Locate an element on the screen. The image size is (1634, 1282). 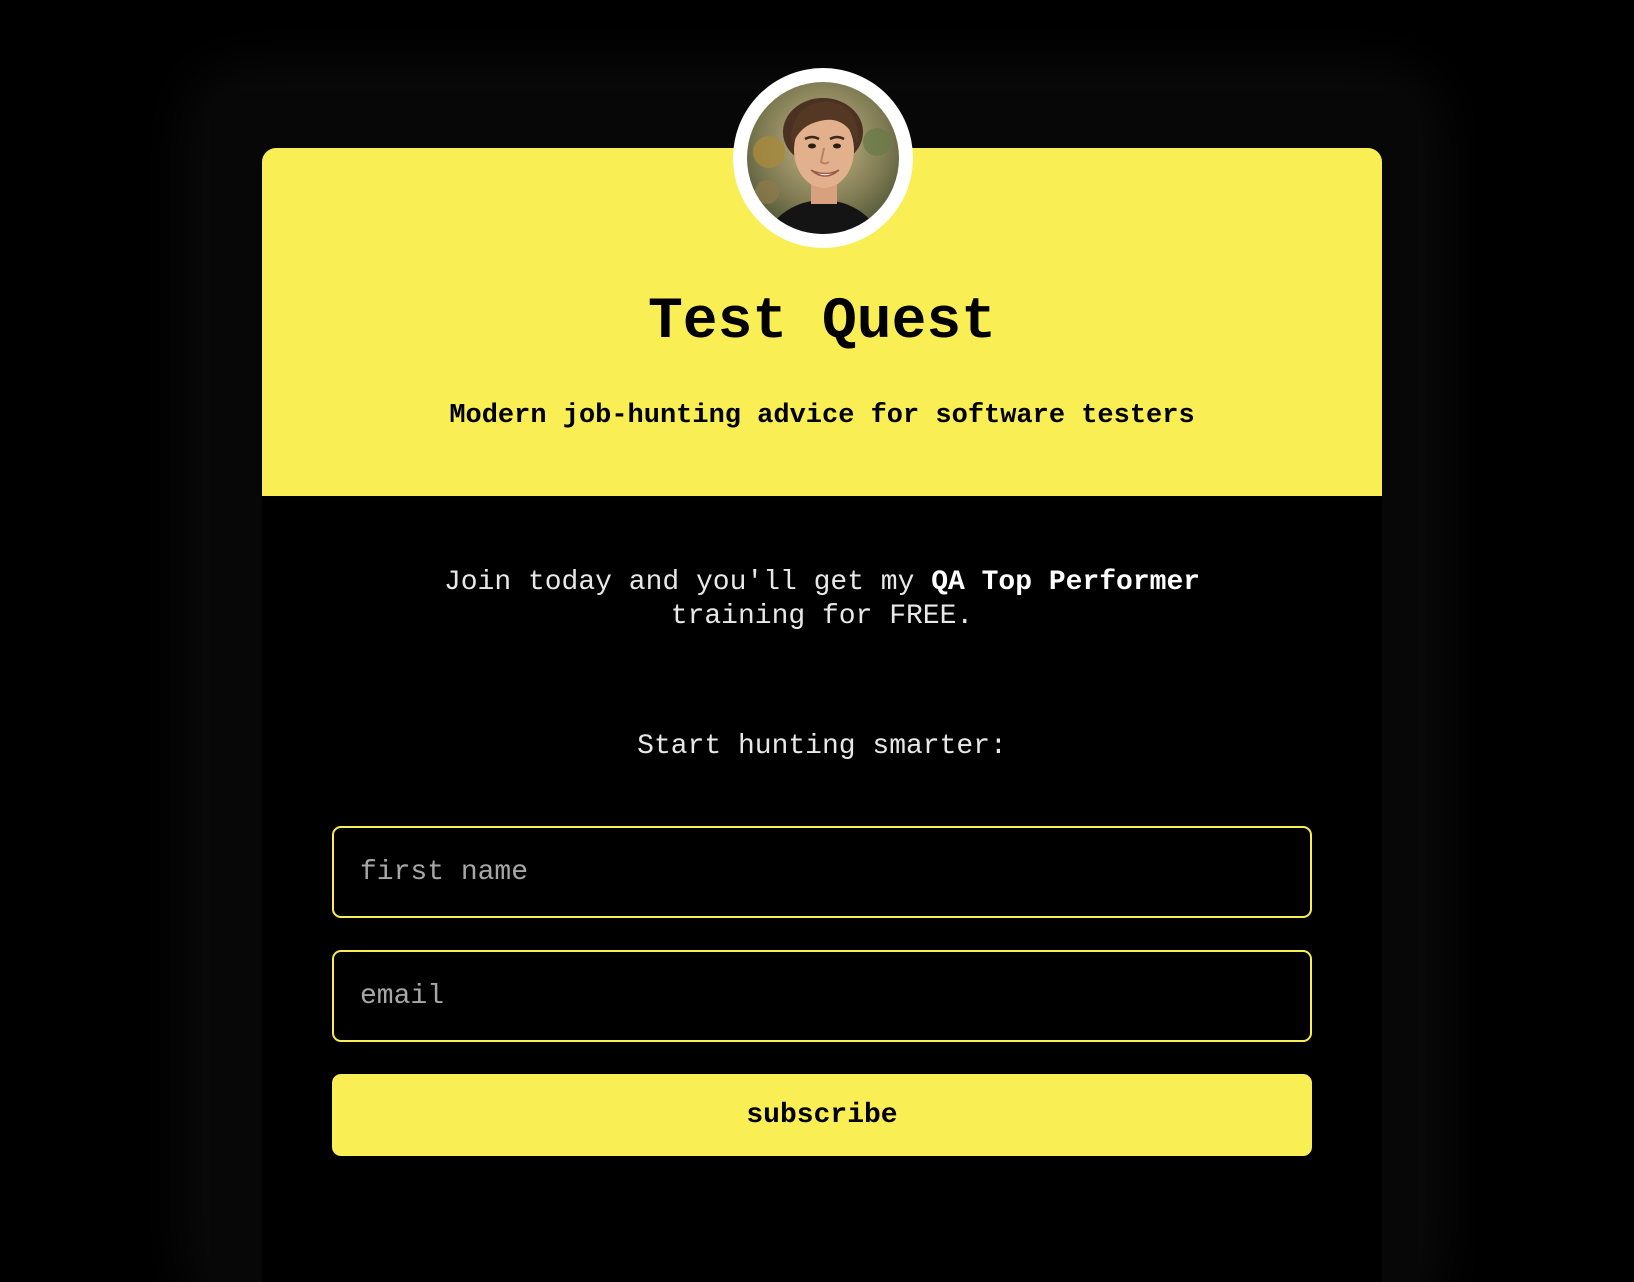
training-name: QA Top Performer is located at coordinates (1066, 582).